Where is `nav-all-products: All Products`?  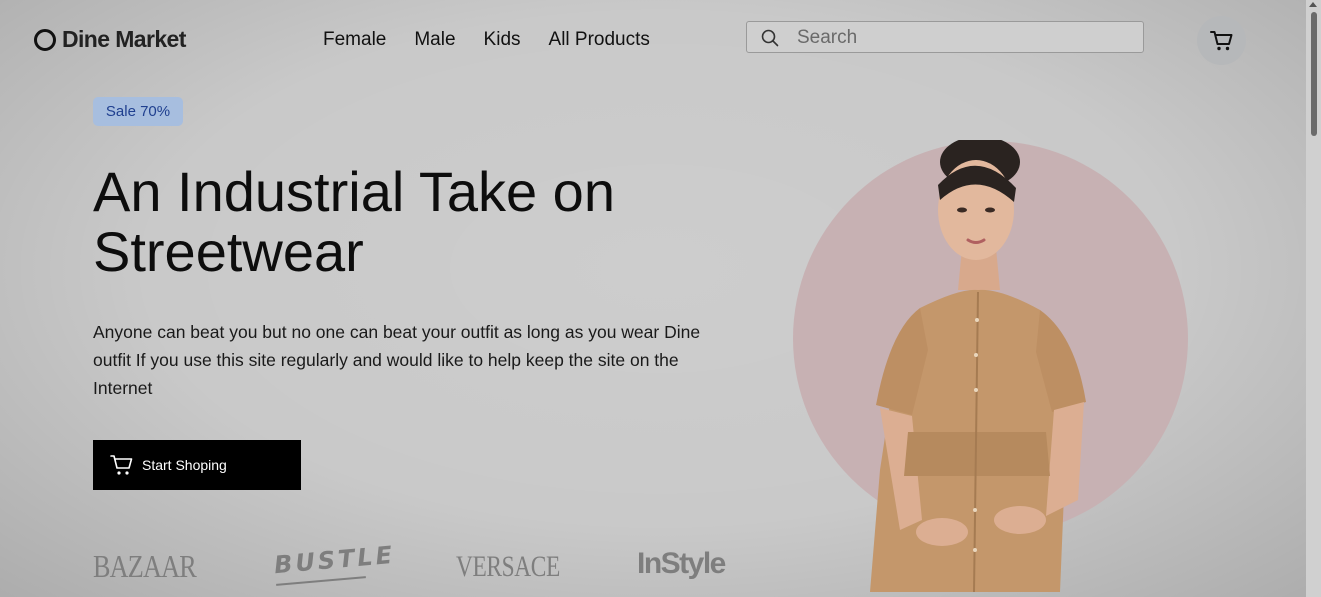 nav-all-products: All Products is located at coordinates (599, 40).